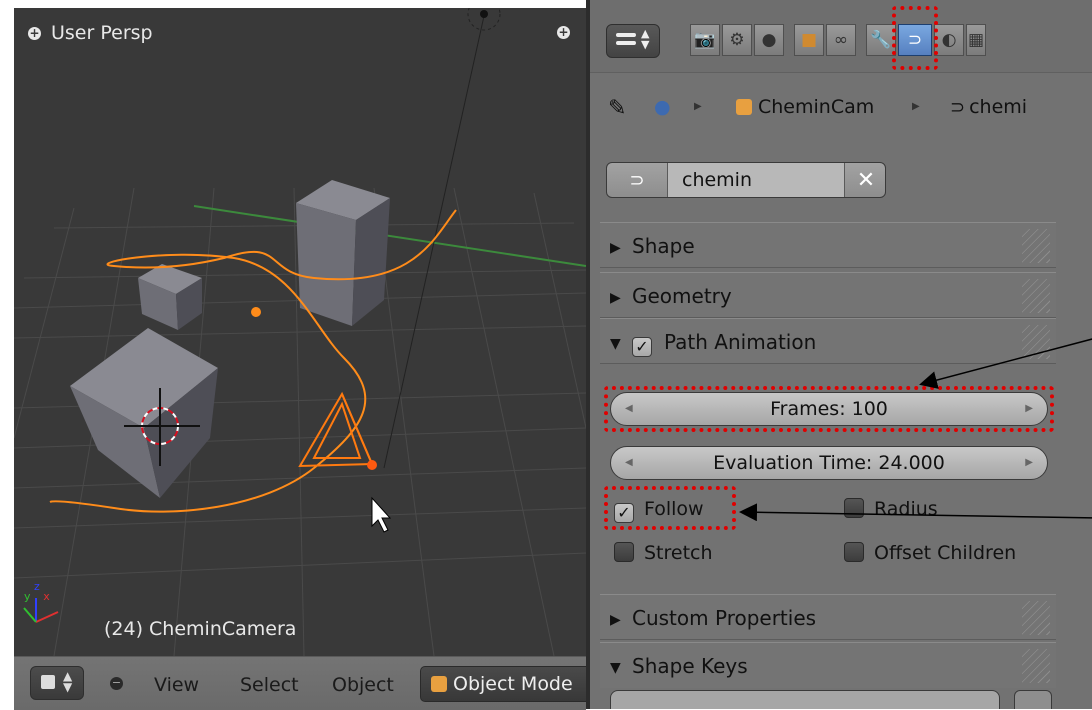 This screenshot has width=1092, height=710. I want to click on highlight-curve-tab, so click(915, 38).